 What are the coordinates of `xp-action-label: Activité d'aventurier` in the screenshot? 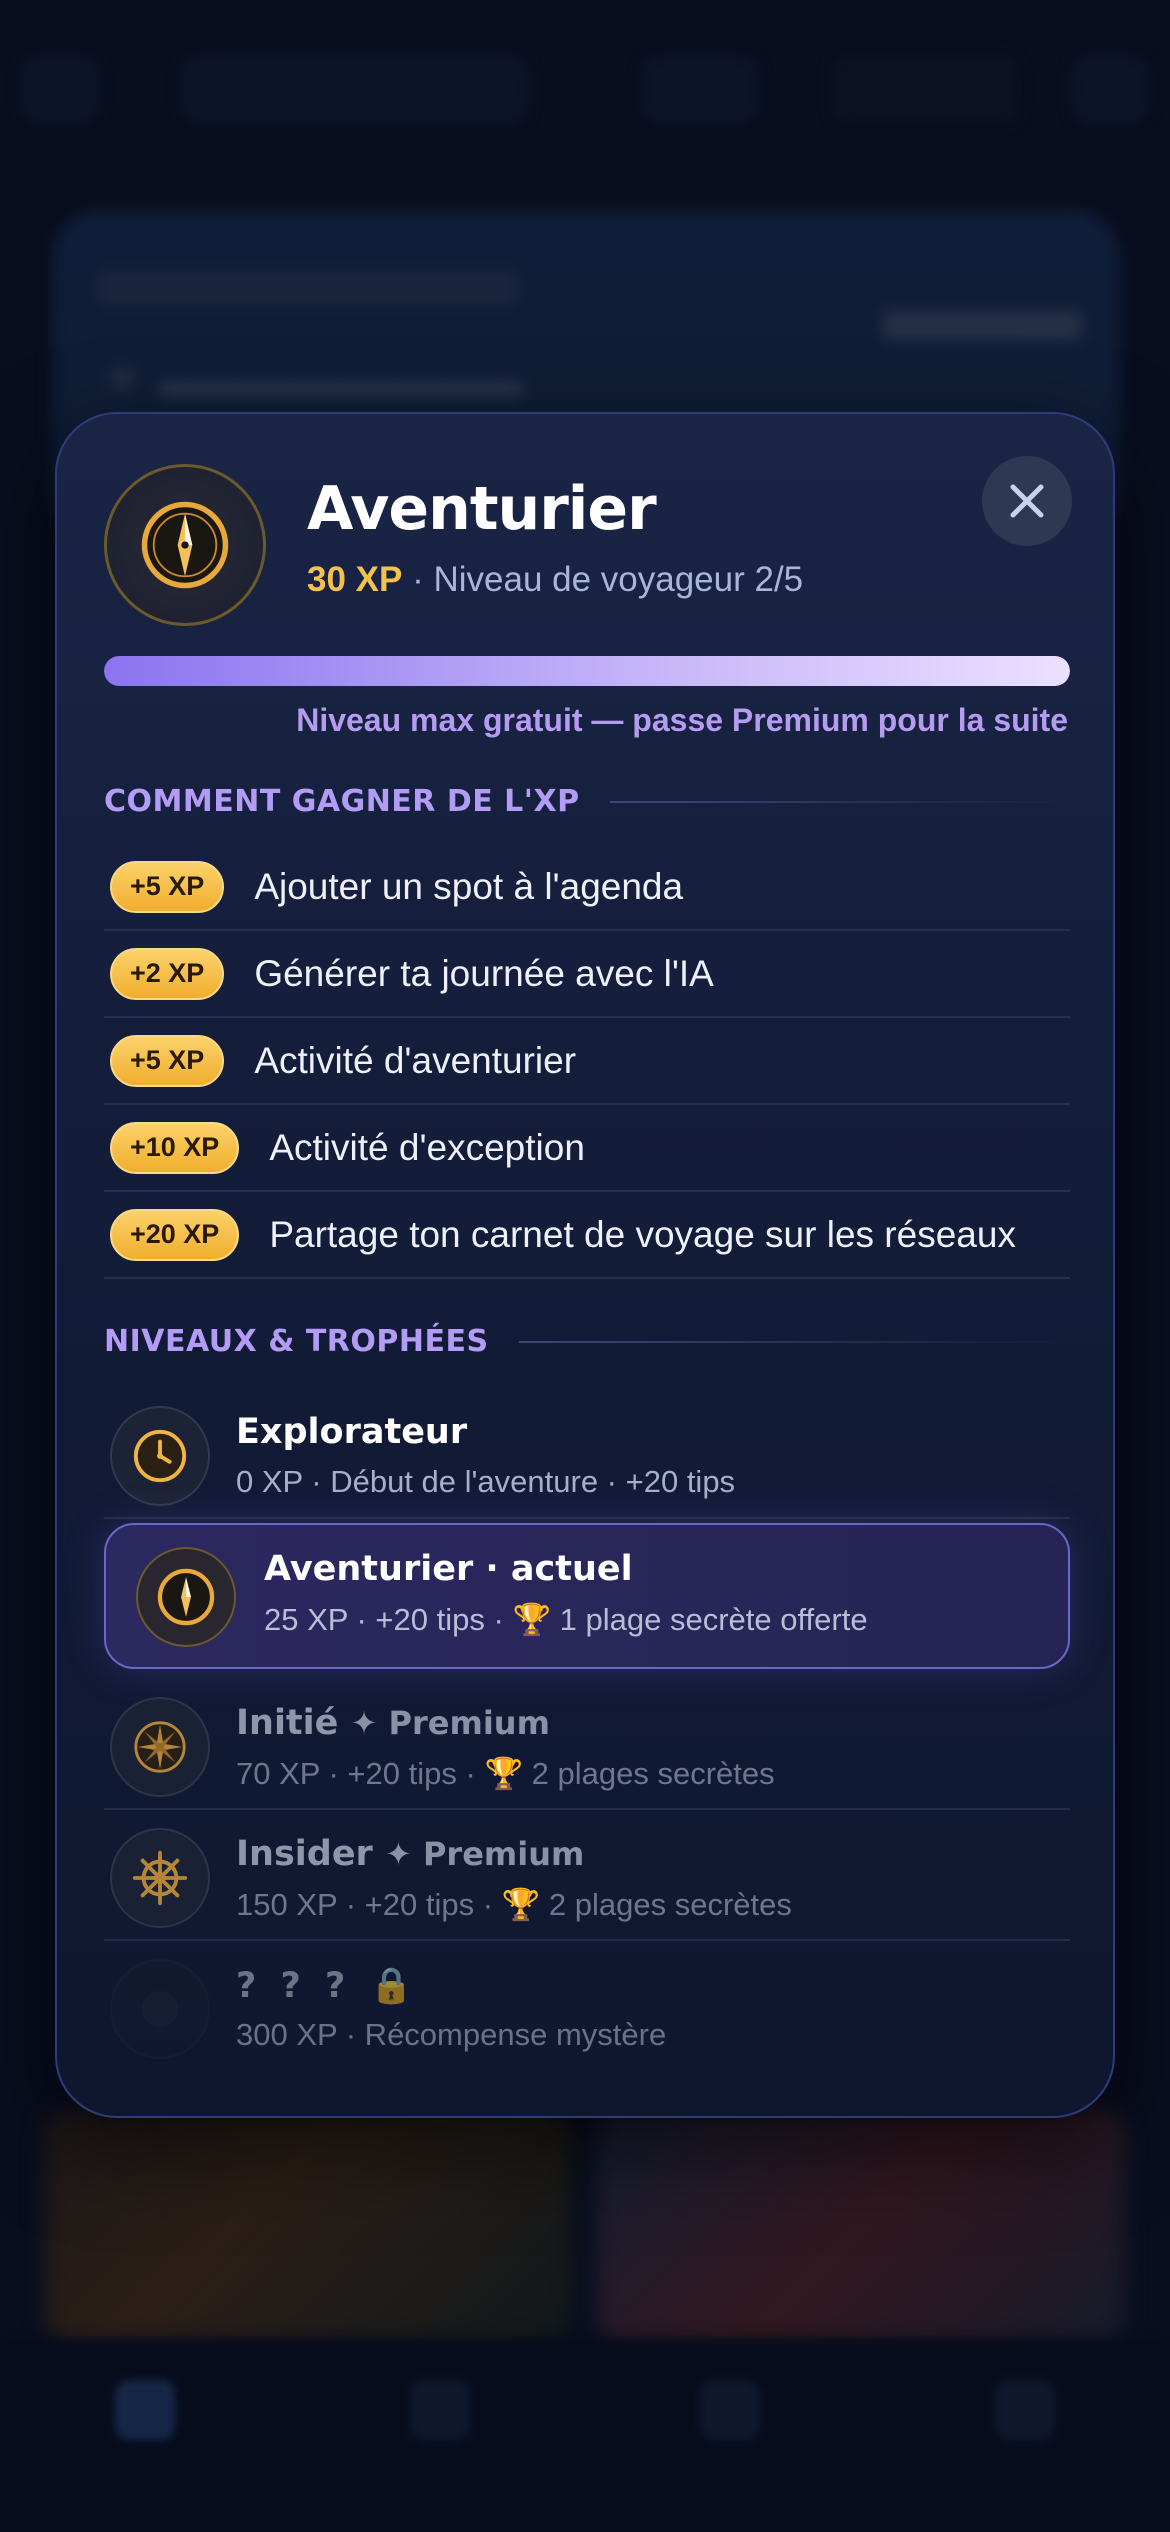 It's located at (415, 1060).